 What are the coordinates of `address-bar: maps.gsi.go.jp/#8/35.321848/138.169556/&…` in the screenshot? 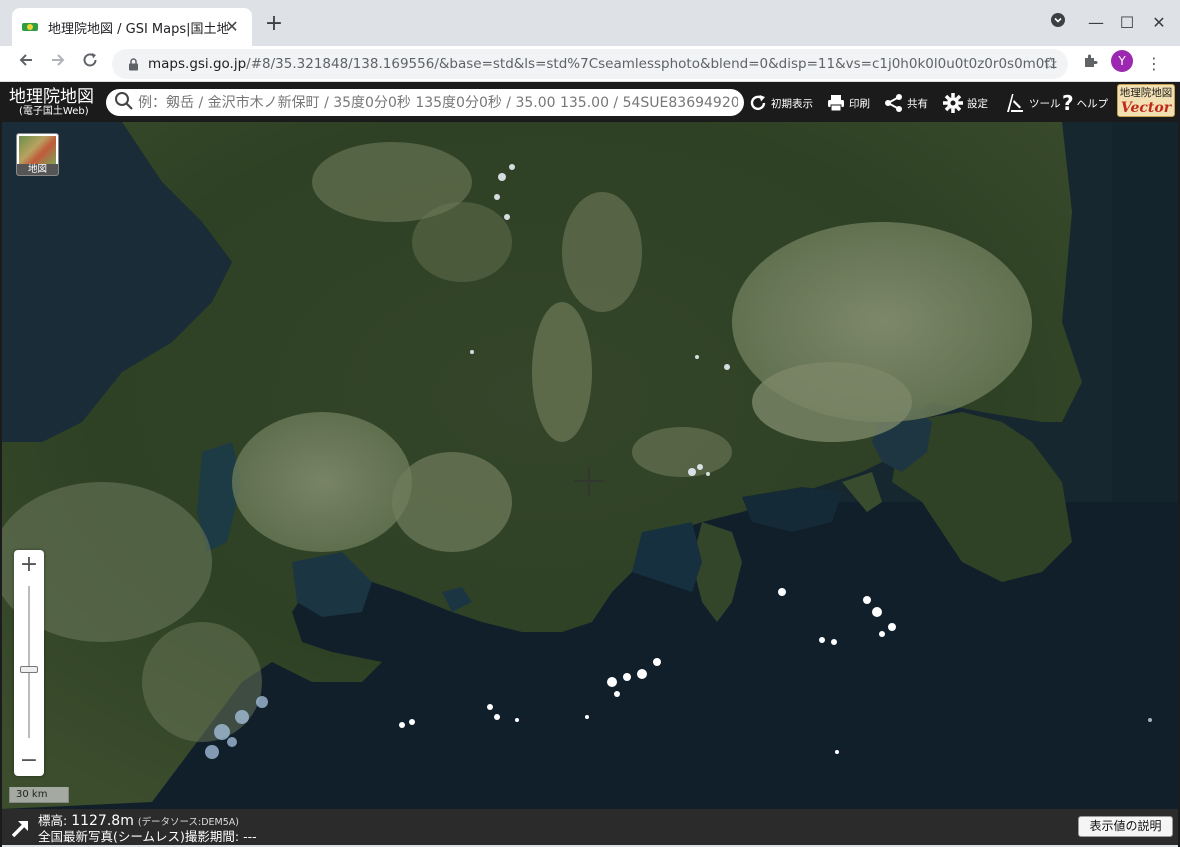 It's located at (590, 64).